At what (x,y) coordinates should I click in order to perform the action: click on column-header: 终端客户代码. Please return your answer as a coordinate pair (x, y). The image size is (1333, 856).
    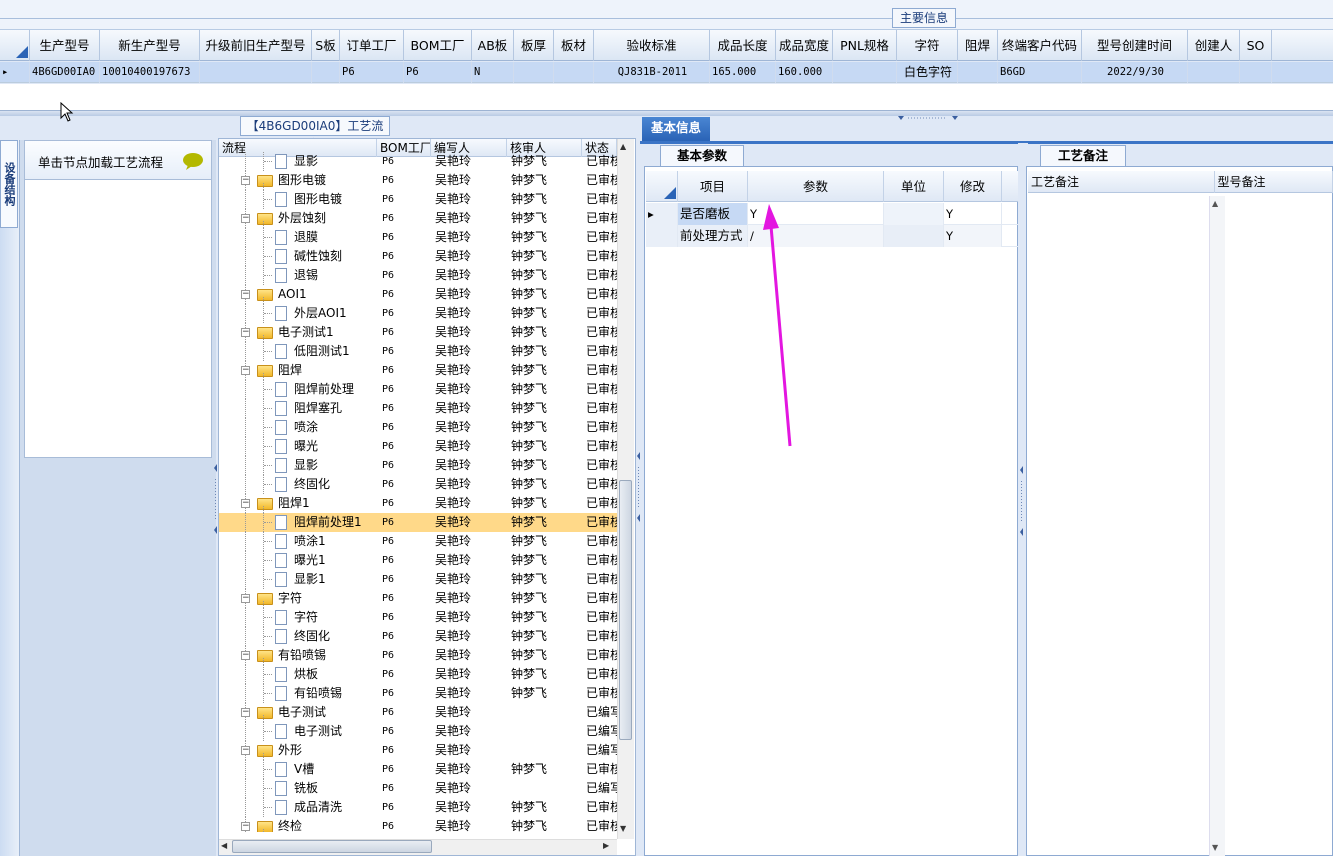
    Looking at the image, I should click on (1040, 45).